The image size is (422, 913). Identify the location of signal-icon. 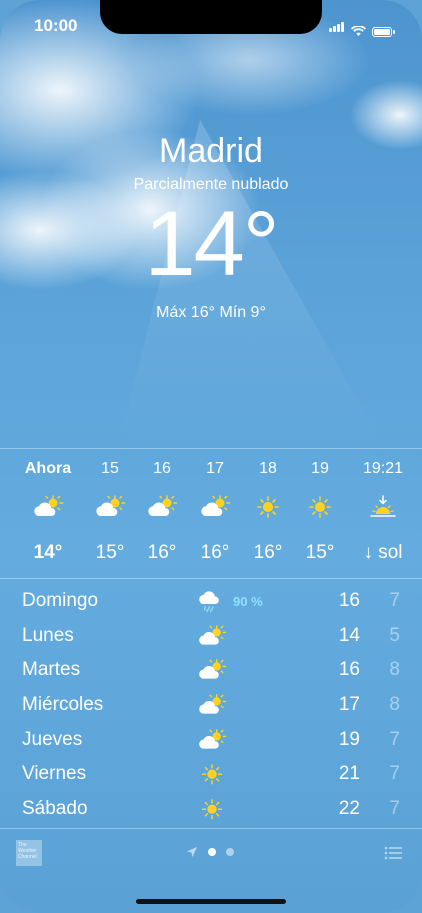
(337, 28).